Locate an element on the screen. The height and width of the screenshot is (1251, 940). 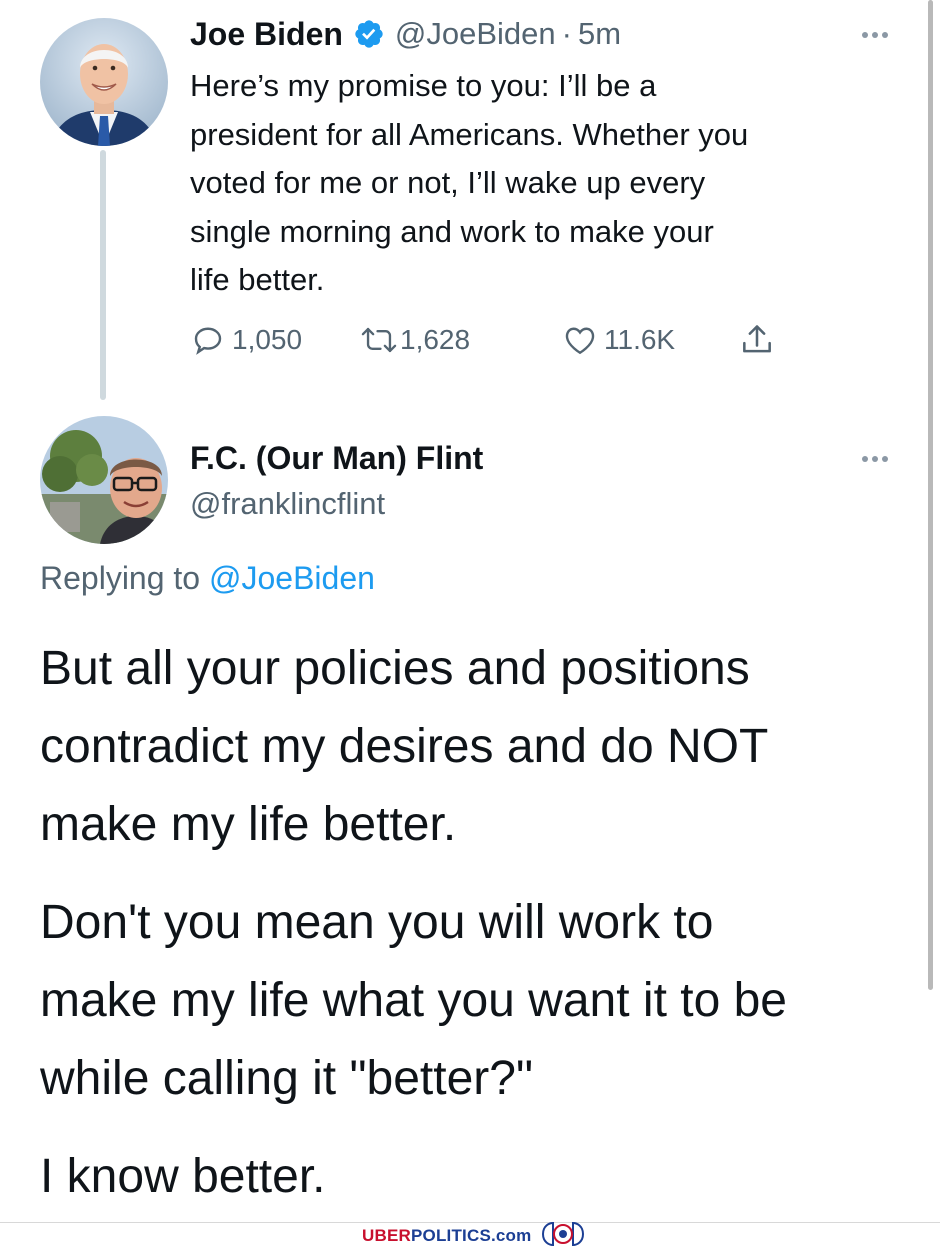
retweet-button: 1,628 is located at coordinates (415, 340).